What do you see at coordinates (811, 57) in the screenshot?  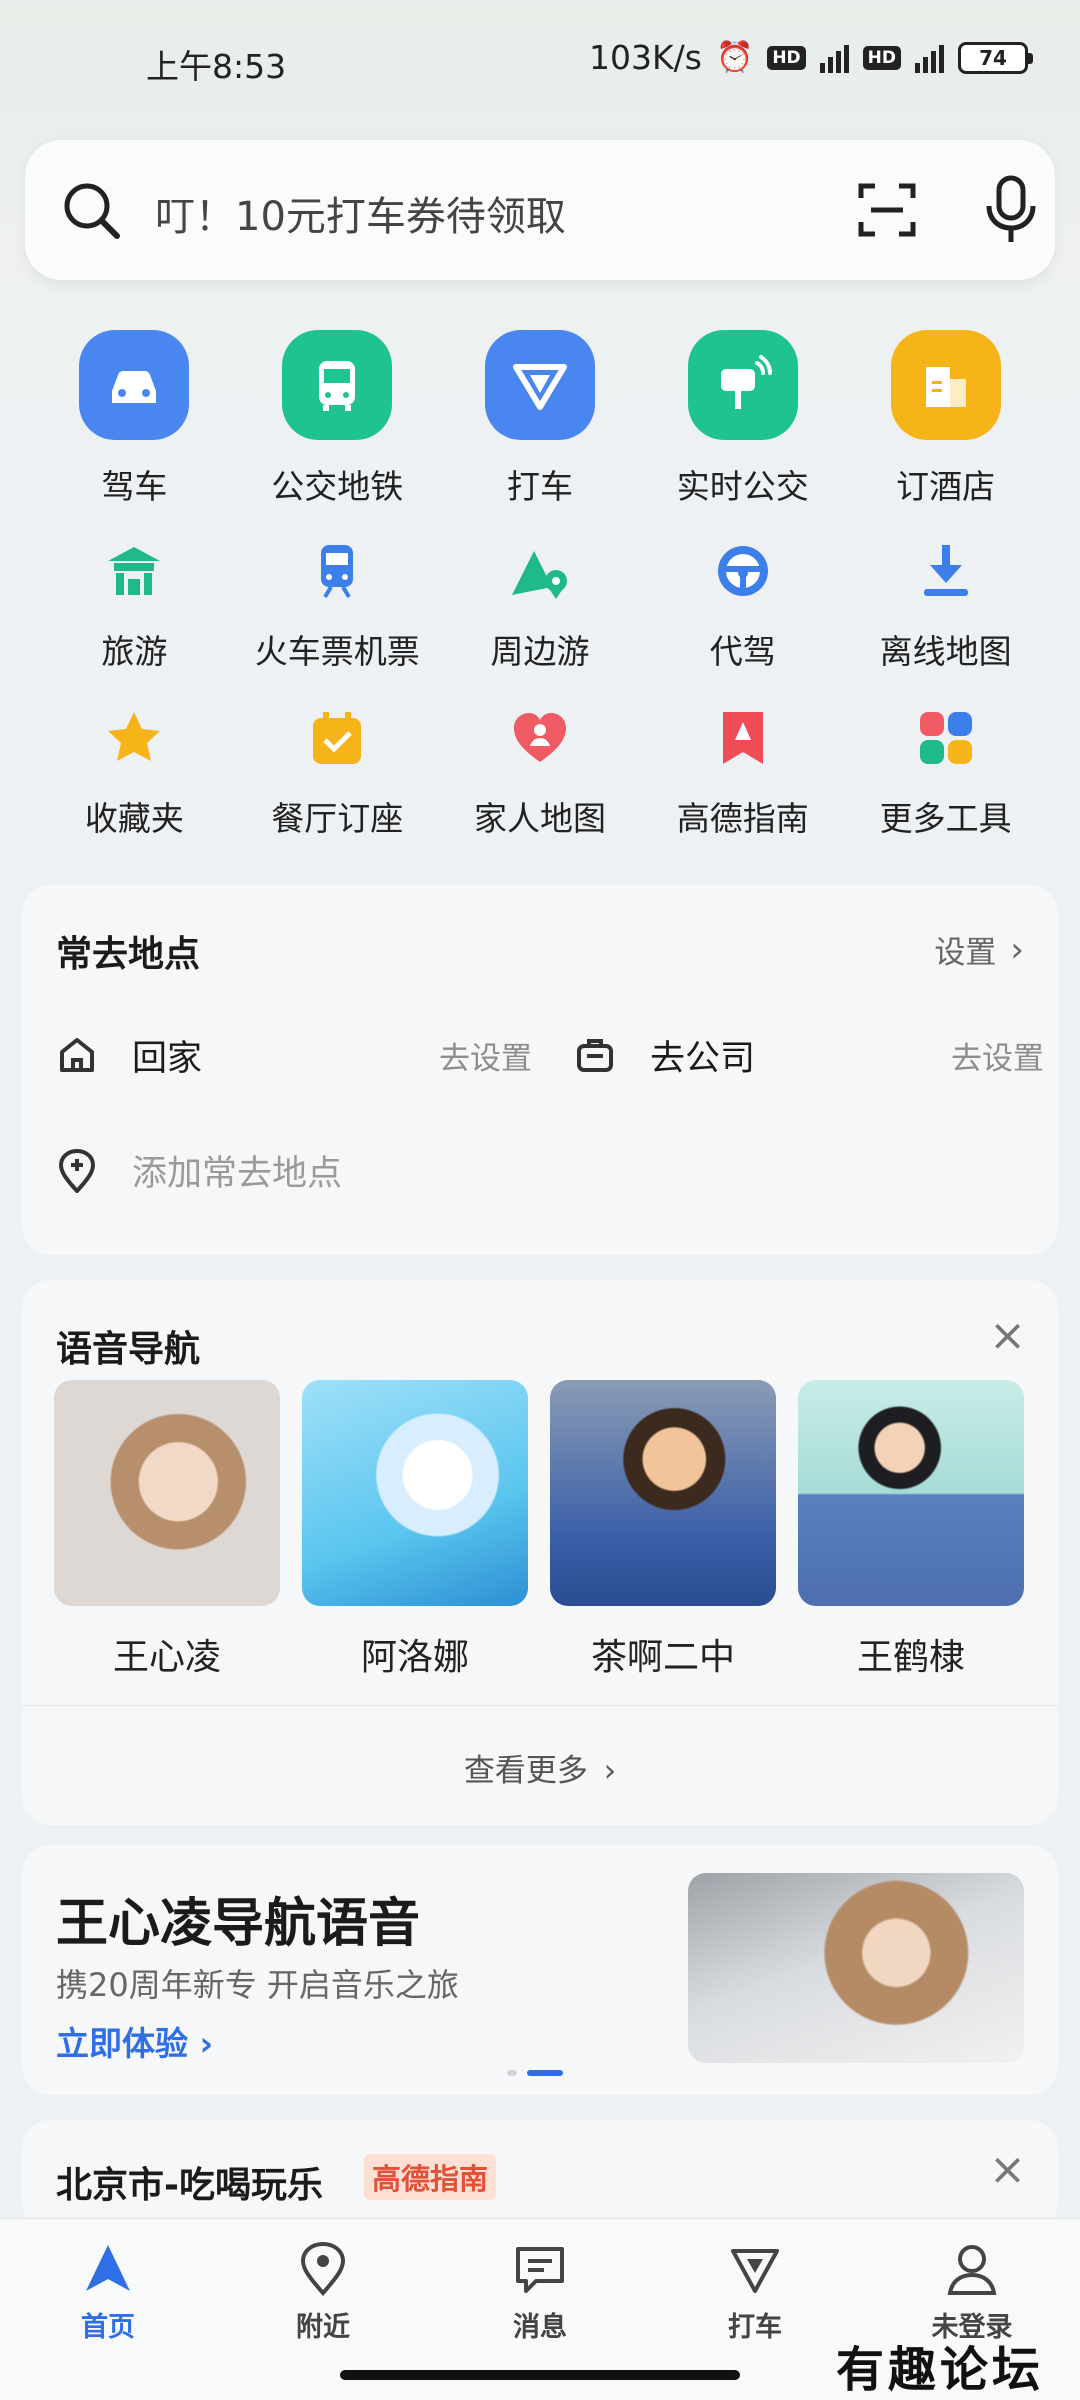 I see `status-indicators: 103K/s ⏰ HD HD 74` at bounding box center [811, 57].